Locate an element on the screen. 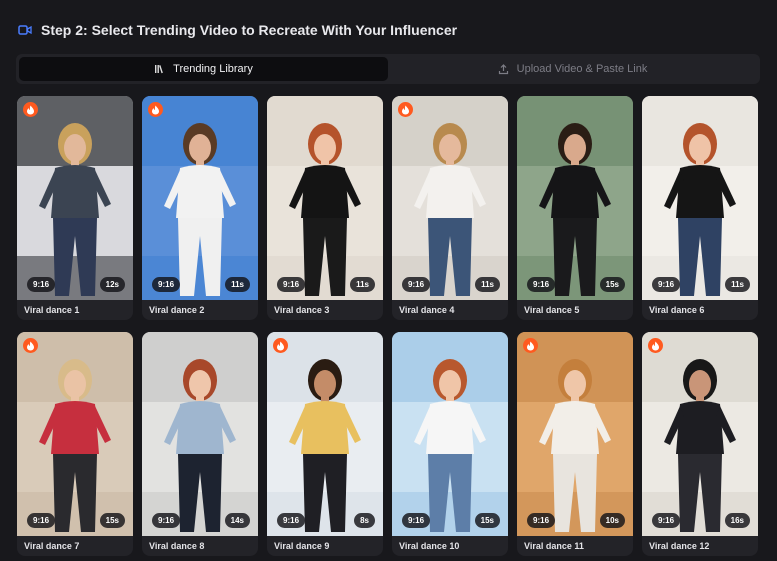  video-card: 9:16 10s Viral dance 11 is located at coordinates (575, 444).